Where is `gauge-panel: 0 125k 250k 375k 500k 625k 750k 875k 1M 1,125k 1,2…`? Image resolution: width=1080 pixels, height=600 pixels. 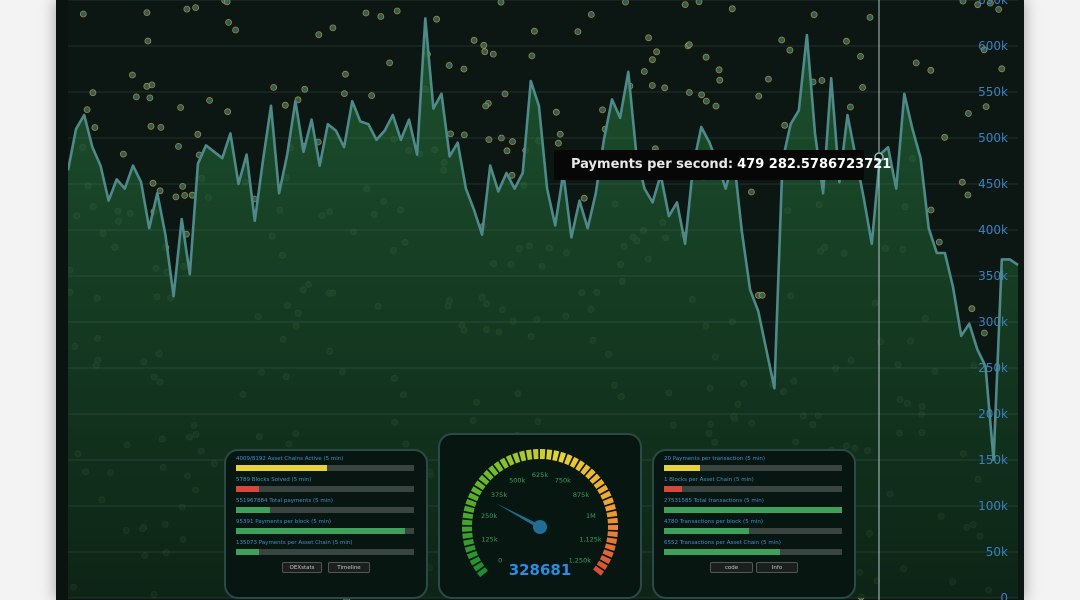
gauge-panel: 0 125k 250k 375k 500k 625k 750k 875k 1M 1,125k 1,2… is located at coordinates (540, 516).